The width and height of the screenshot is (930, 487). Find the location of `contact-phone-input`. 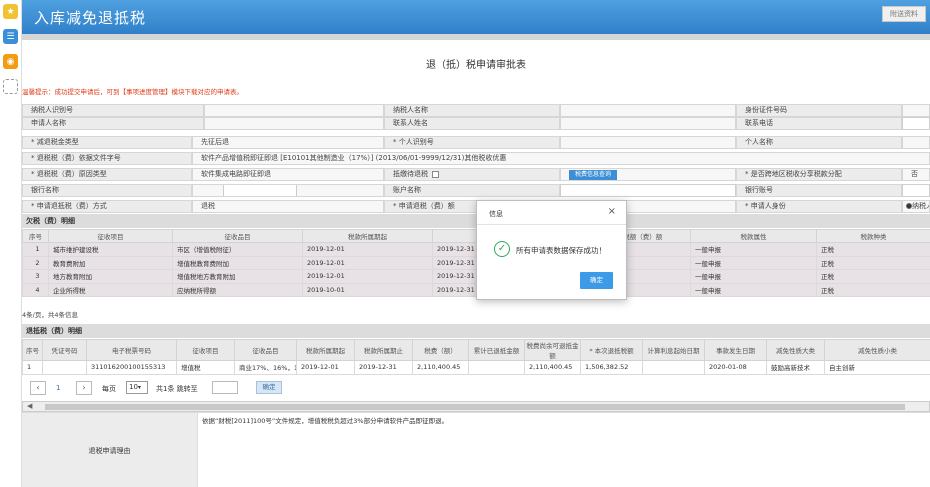

contact-phone-input is located at coordinates (916, 123).